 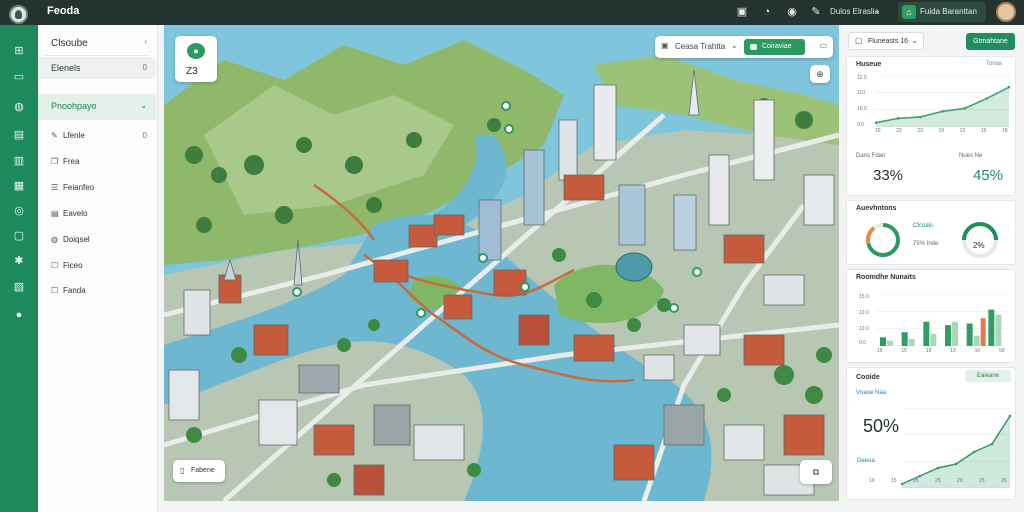 What do you see at coordinates (19, 77) in the screenshot?
I see `map-icon: ▭` at bounding box center [19, 77].